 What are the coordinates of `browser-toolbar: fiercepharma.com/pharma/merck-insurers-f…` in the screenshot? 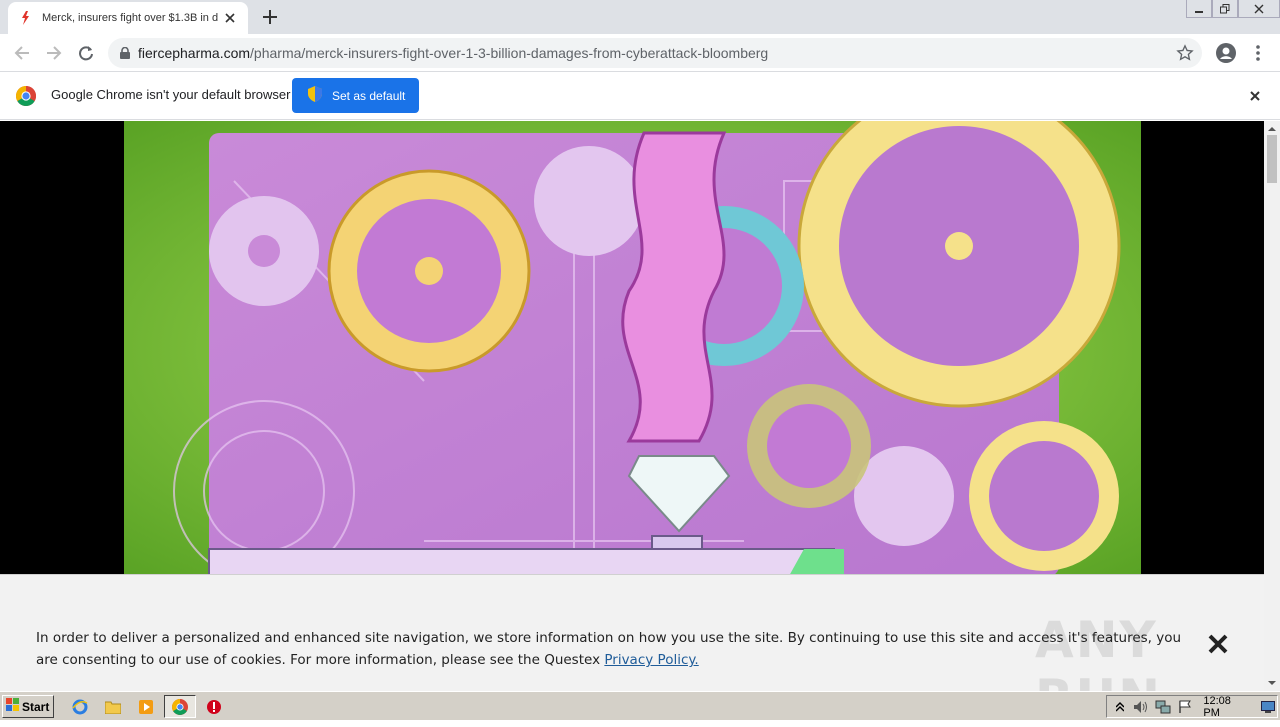 It's located at (640, 53).